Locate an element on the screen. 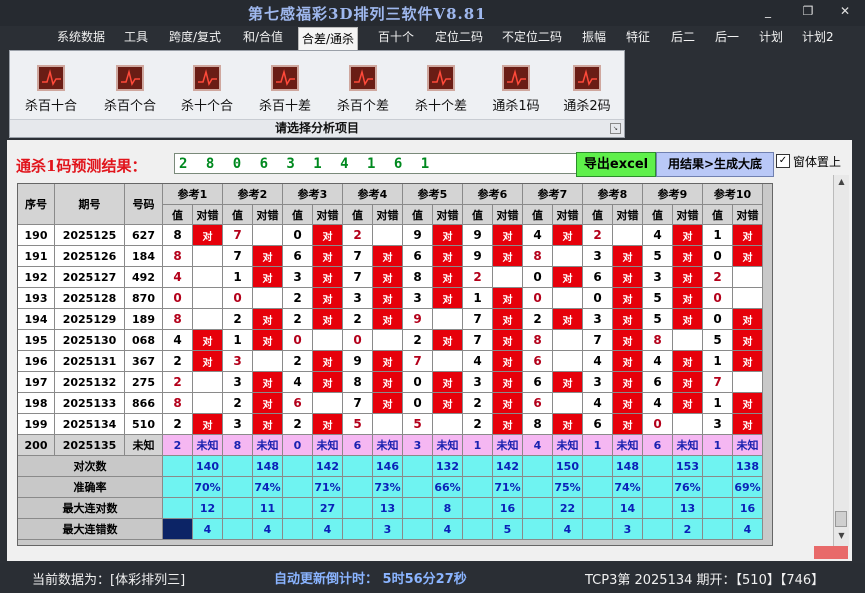 This screenshot has width=865, height=593. row-seq: 193 is located at coordinates (36, 298).